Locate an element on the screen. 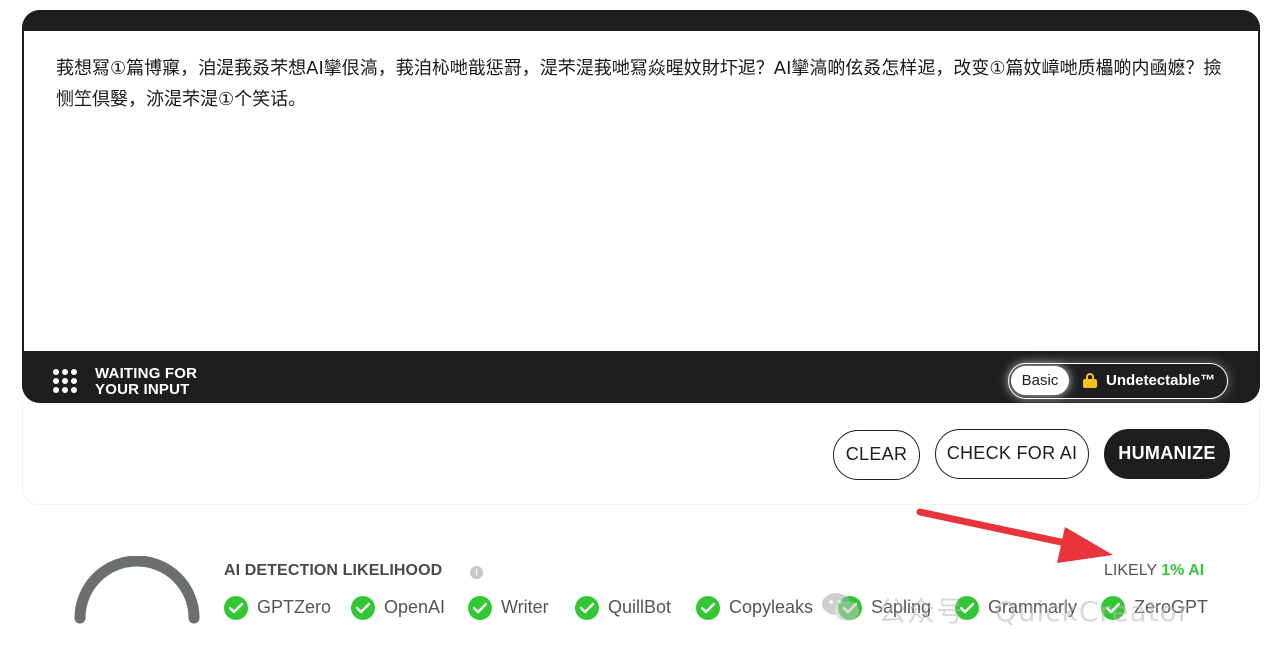 The height and width of the screenshot is (662, 1280). red-arrow-icon is located at coordinates (1014, 535).